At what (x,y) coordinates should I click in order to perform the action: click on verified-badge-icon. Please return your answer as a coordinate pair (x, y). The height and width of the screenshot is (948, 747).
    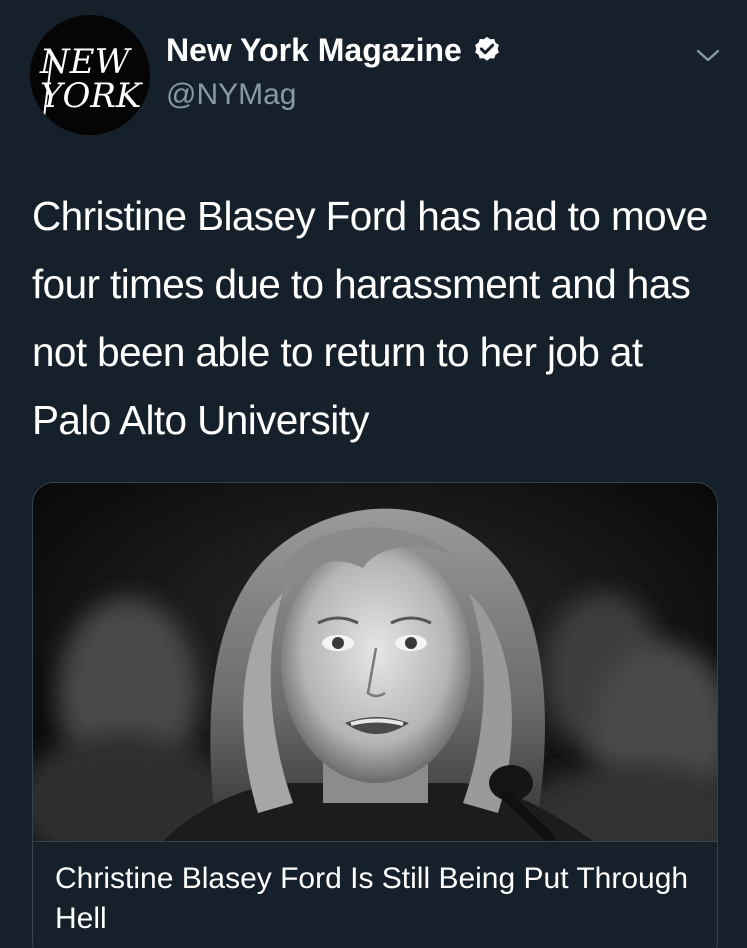
    Looking at the image, I should click on (486, 48).